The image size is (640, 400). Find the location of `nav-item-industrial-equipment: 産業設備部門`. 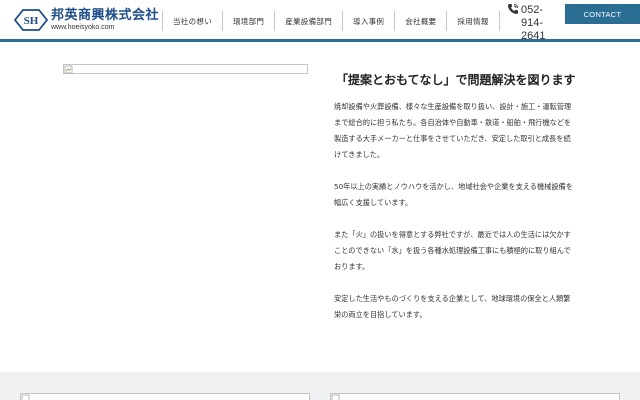

nav-item-industrial-equipment: 産業設備部門 is located at coordinates (308, 21).